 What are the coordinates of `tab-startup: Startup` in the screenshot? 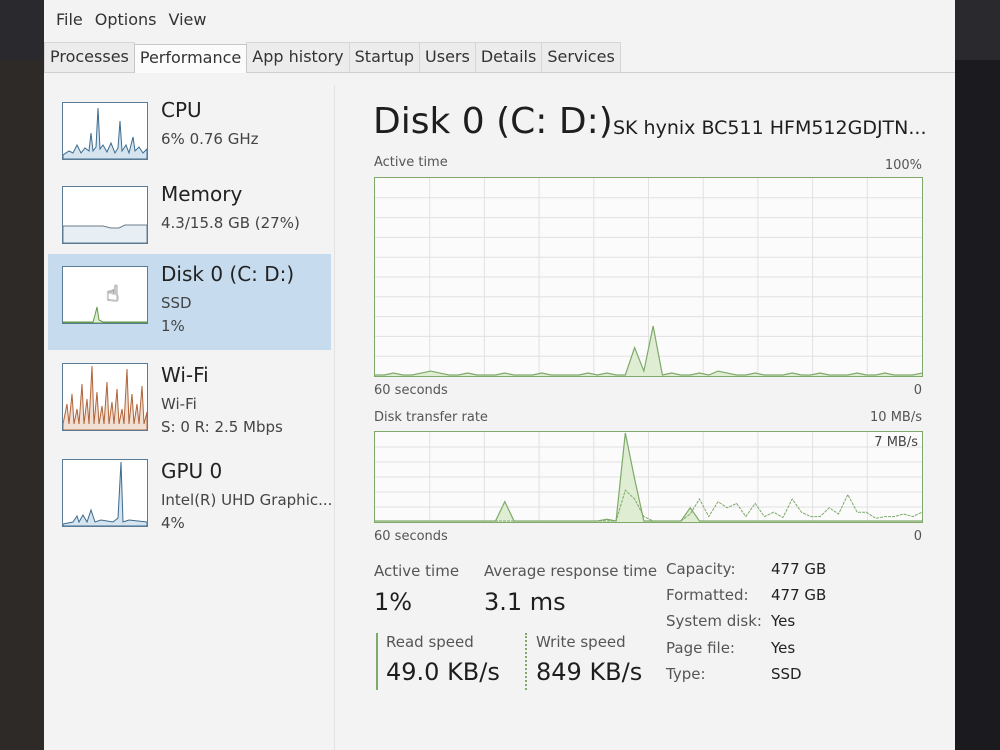 It's located at (384, 57).